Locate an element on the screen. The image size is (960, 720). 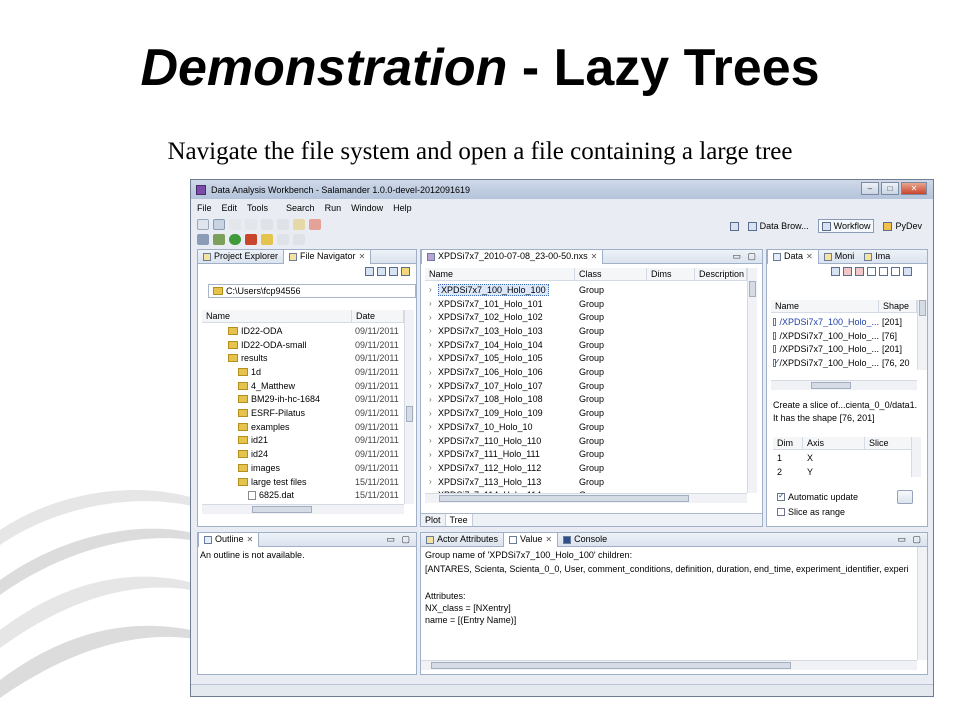
plot-icon is located at coordinates (835, 271).